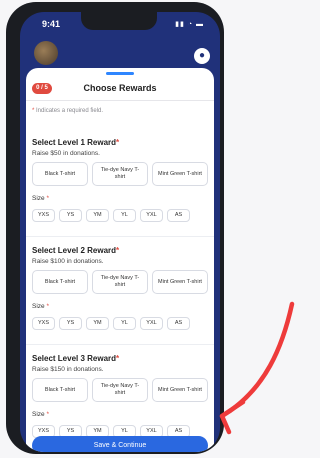 The width and height of the screenshot is (320, 458). I want to click on notch, so click(119, 21).